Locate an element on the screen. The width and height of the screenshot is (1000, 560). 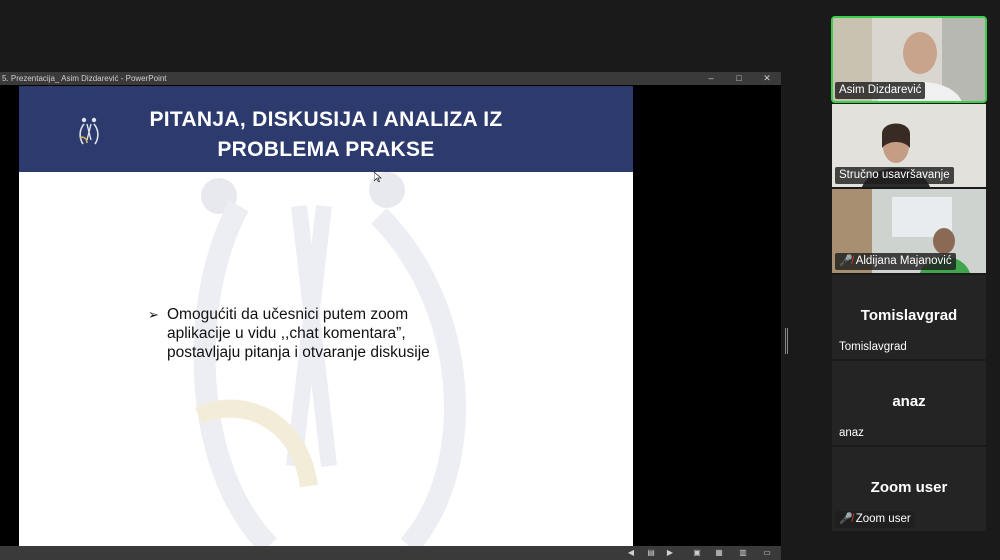
participant-display-name: Zoom user is located at coordinates (909, 487).